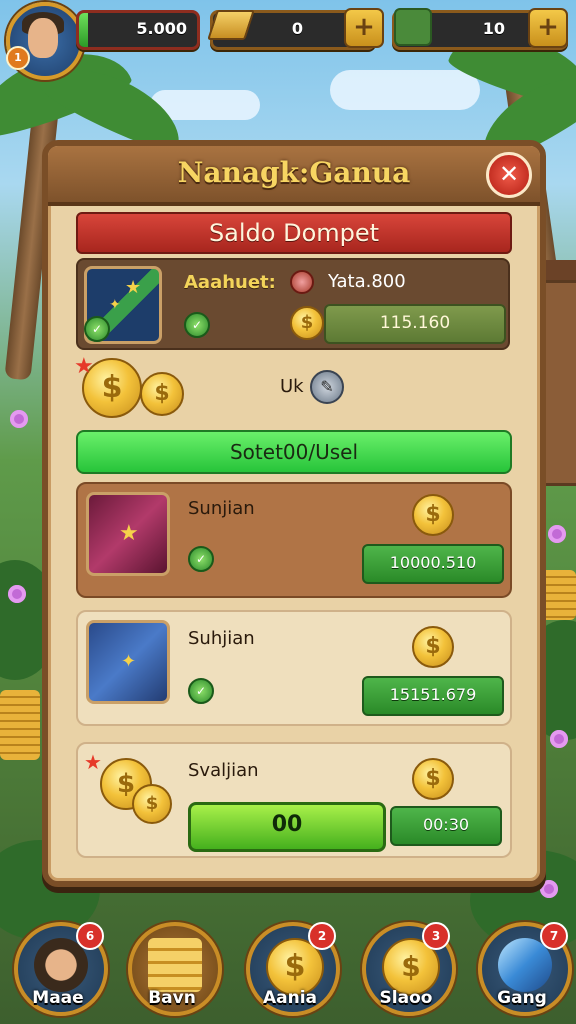 The image size is (576, 1024). What do you see at coordinates (294, 668) in the screenshot?
I see `list-item: ✦ Suhjian ✓ $ 15151.679` at bounding box center [294, 668].